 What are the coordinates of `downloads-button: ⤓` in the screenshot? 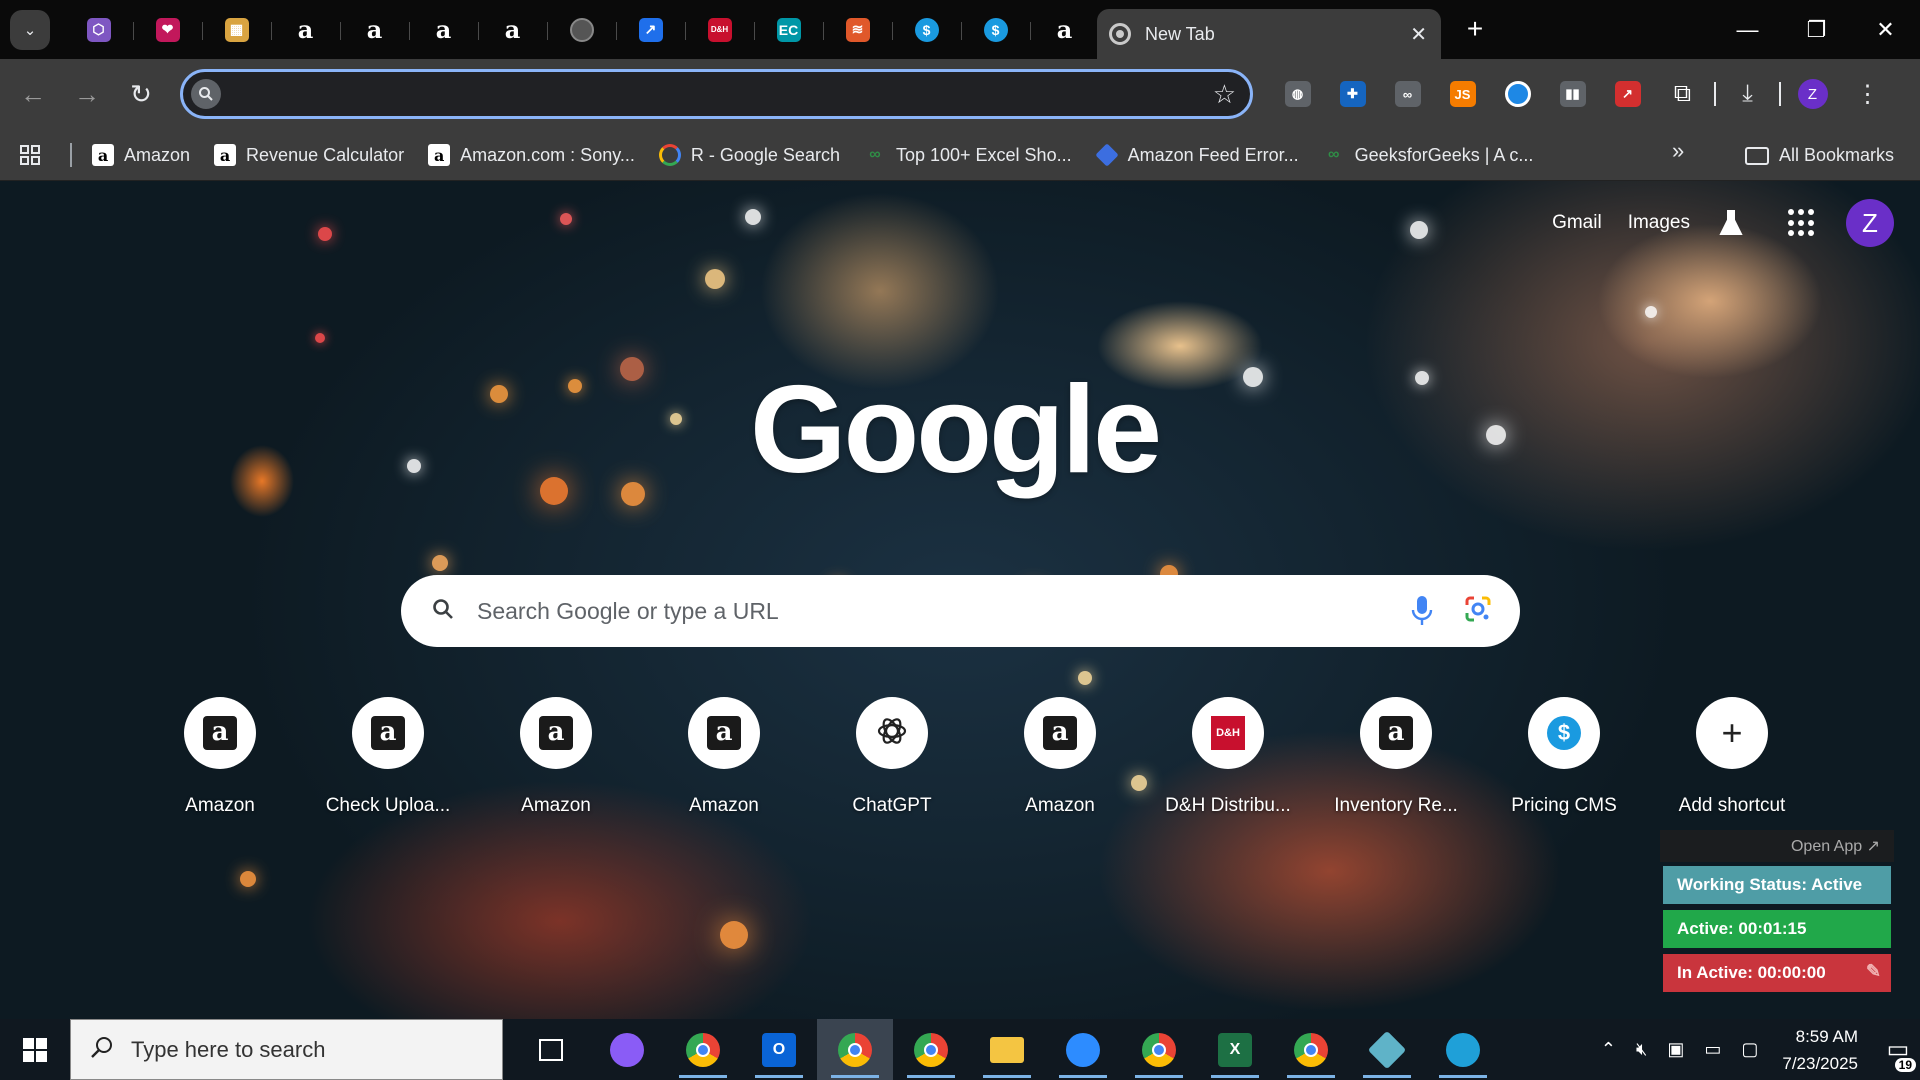 It's located at (1747, 94).